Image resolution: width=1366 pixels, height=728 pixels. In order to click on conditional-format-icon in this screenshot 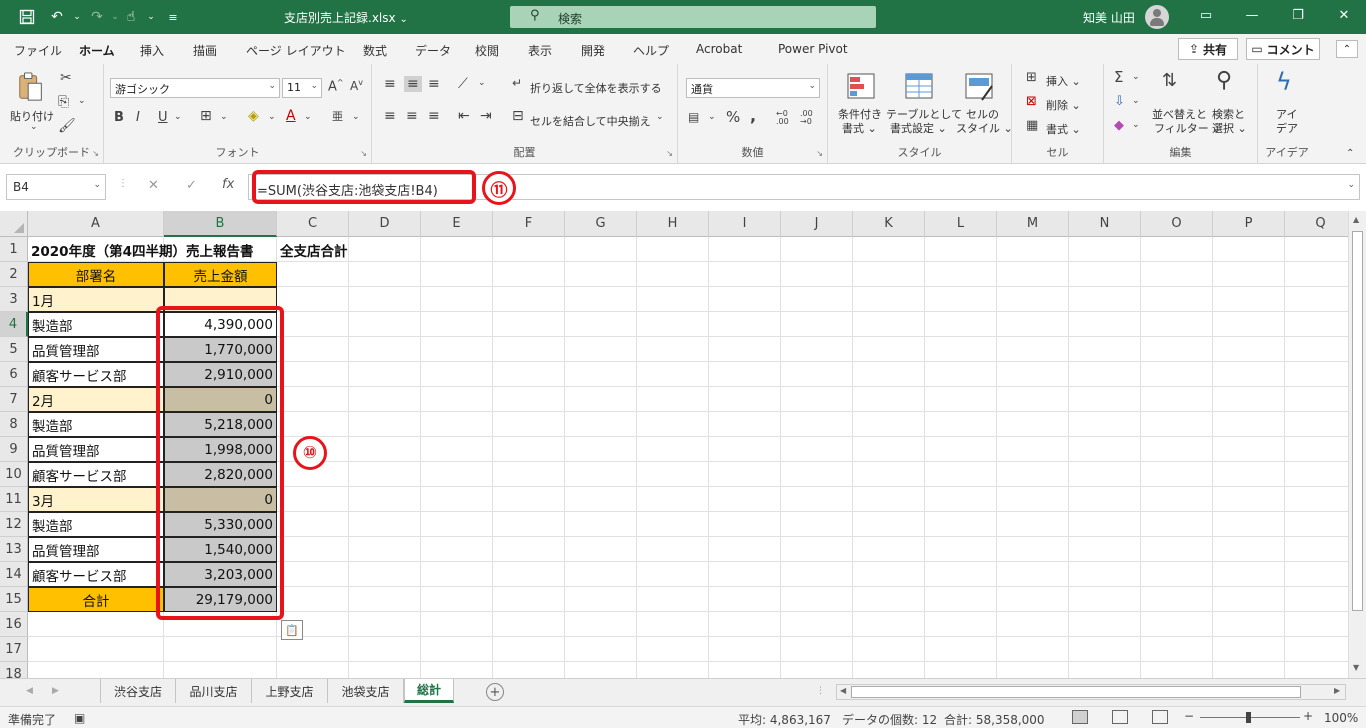, I will do `click(861, 87)`.